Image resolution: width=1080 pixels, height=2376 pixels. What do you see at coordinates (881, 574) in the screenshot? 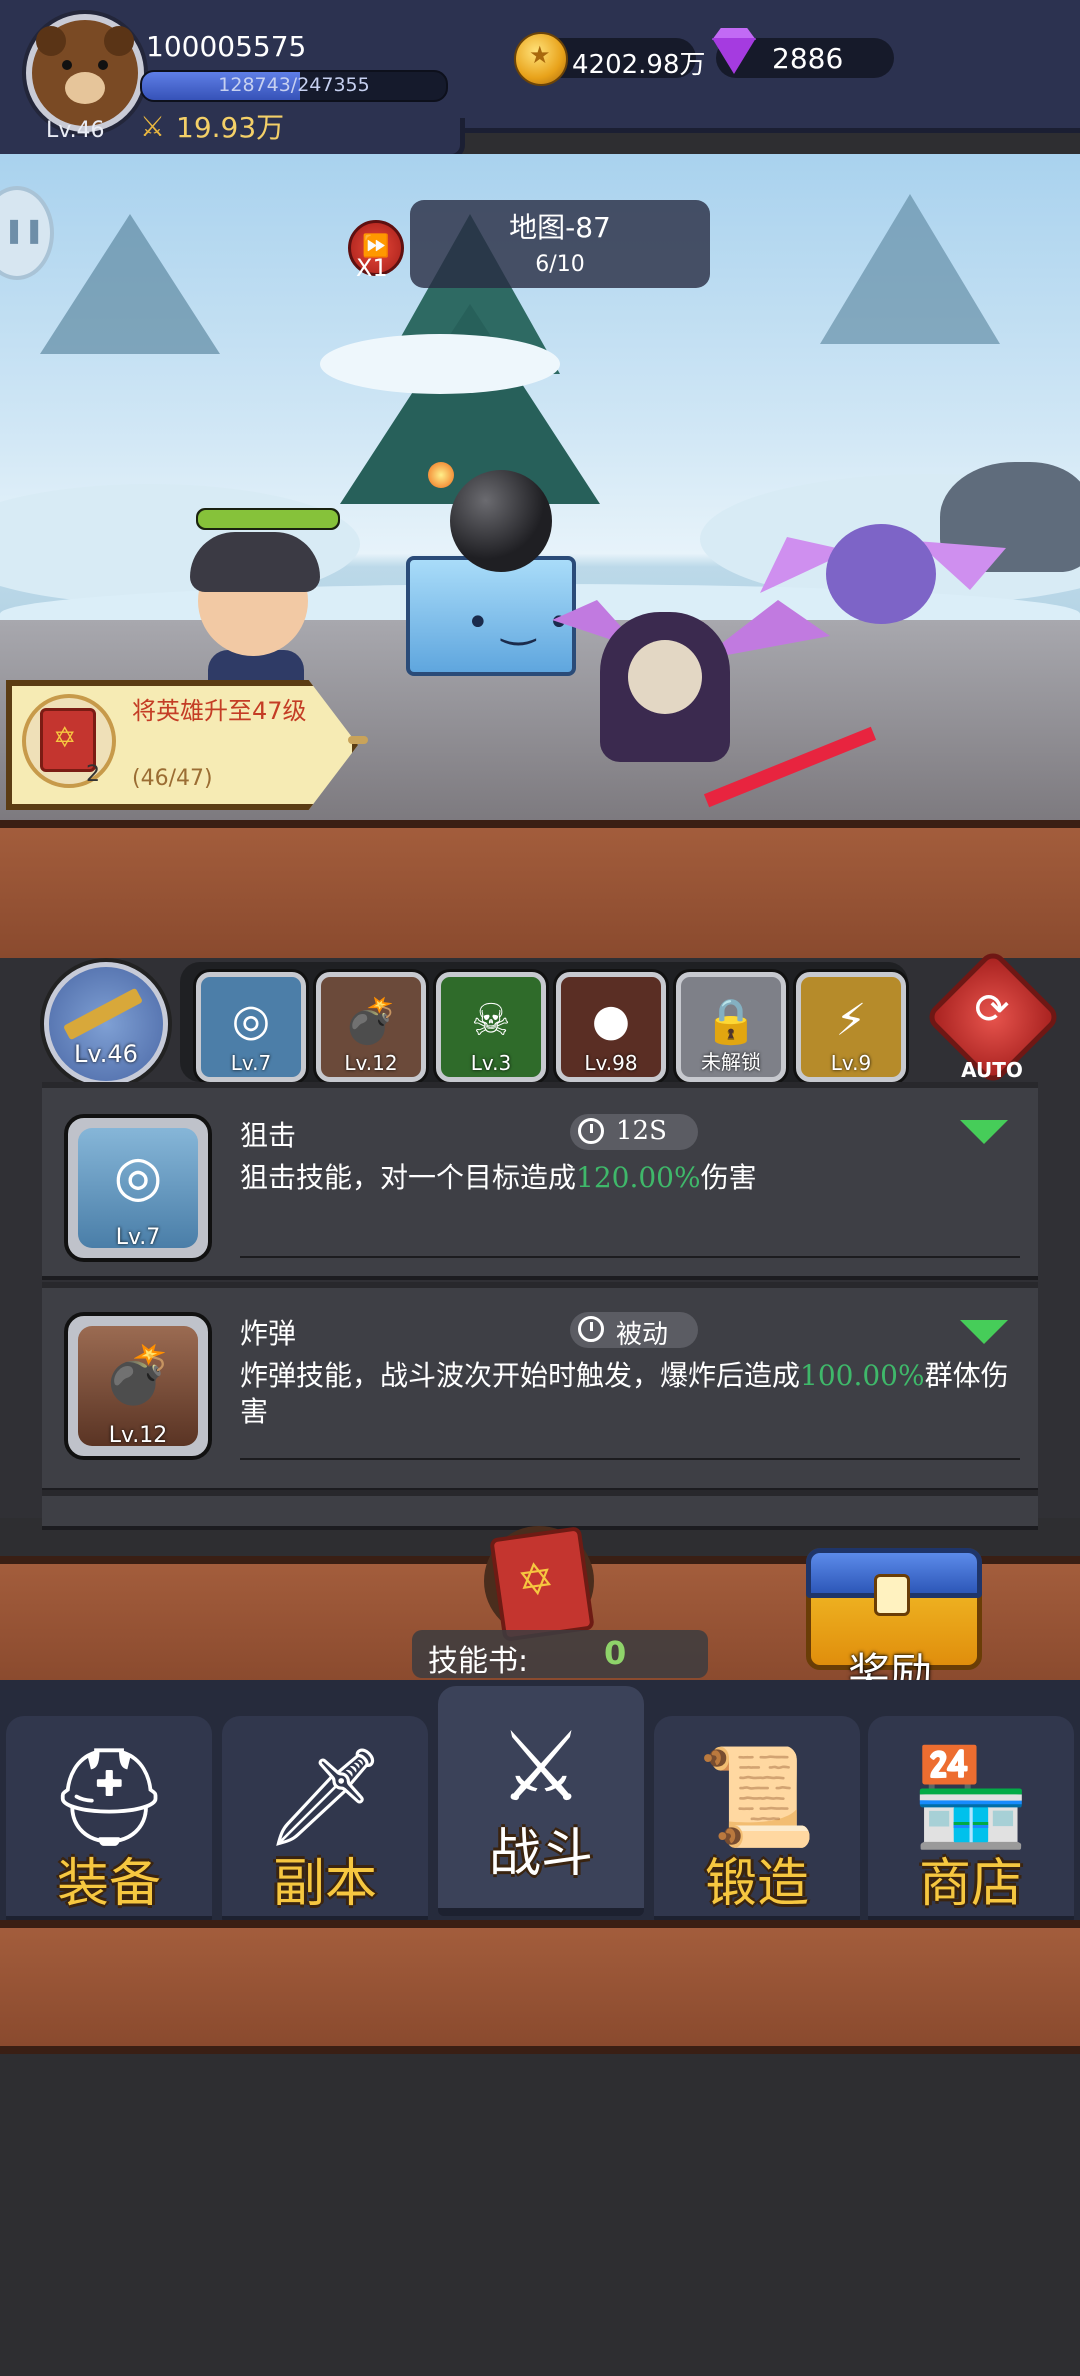
I see `bat-monster` at bounding box center [881, 574].